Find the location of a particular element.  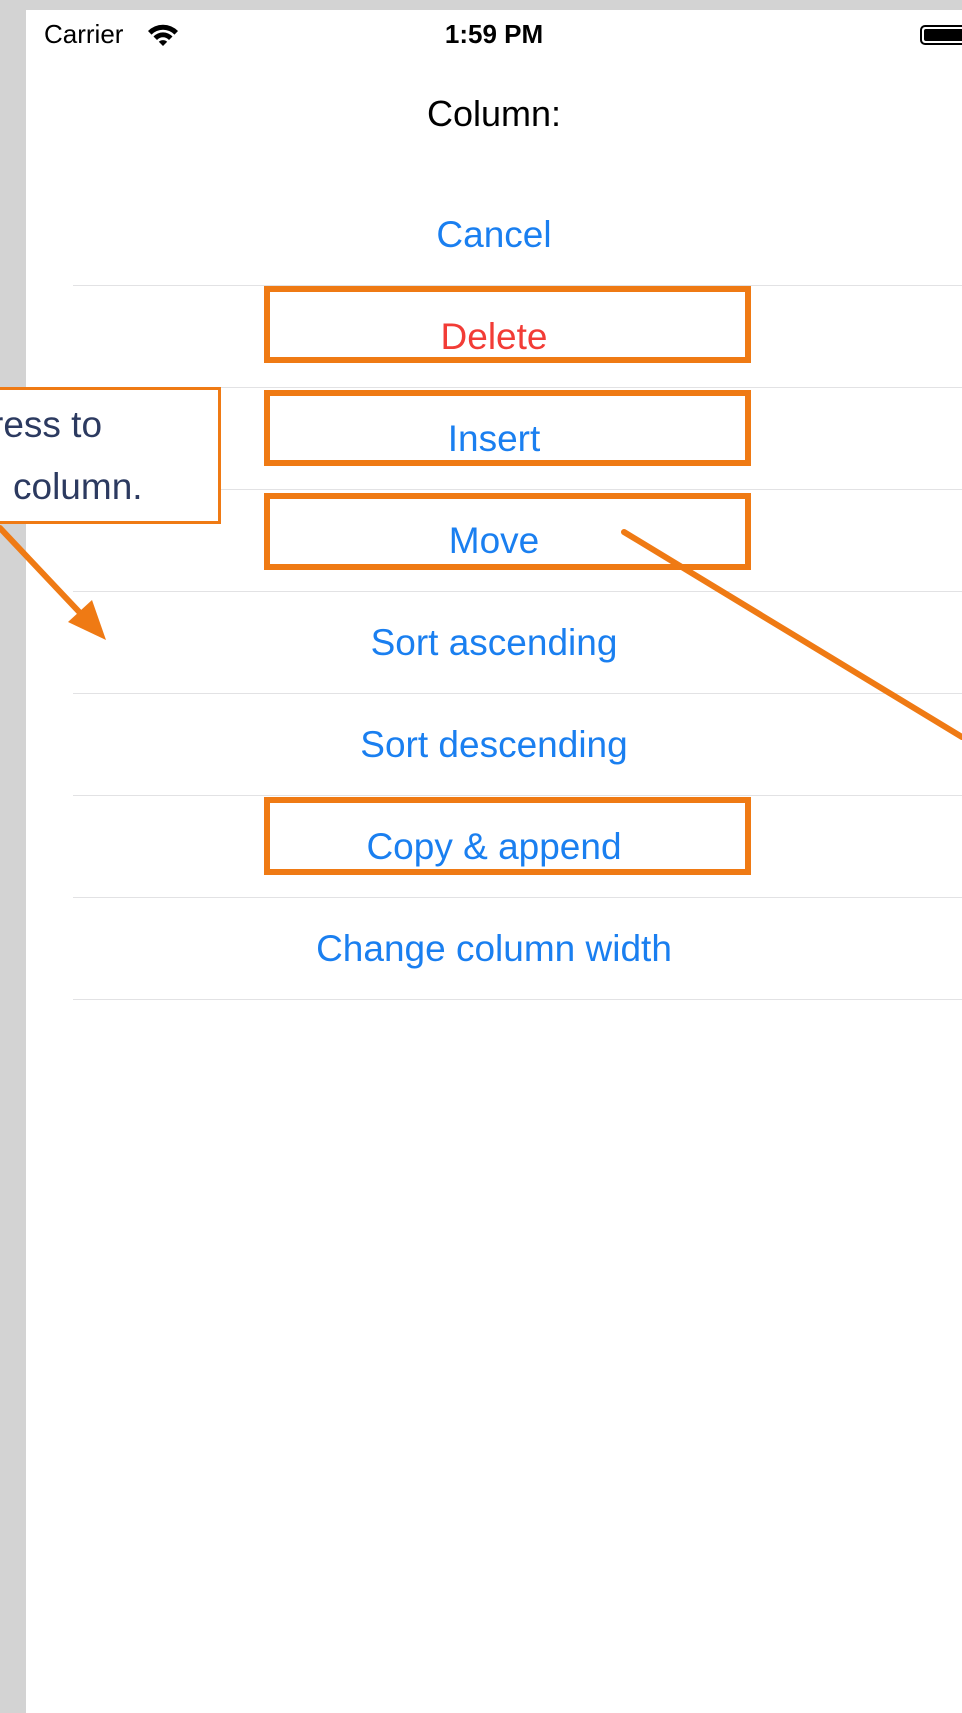

annotation-callout: ress to column. is located at coordinates (110, 455).